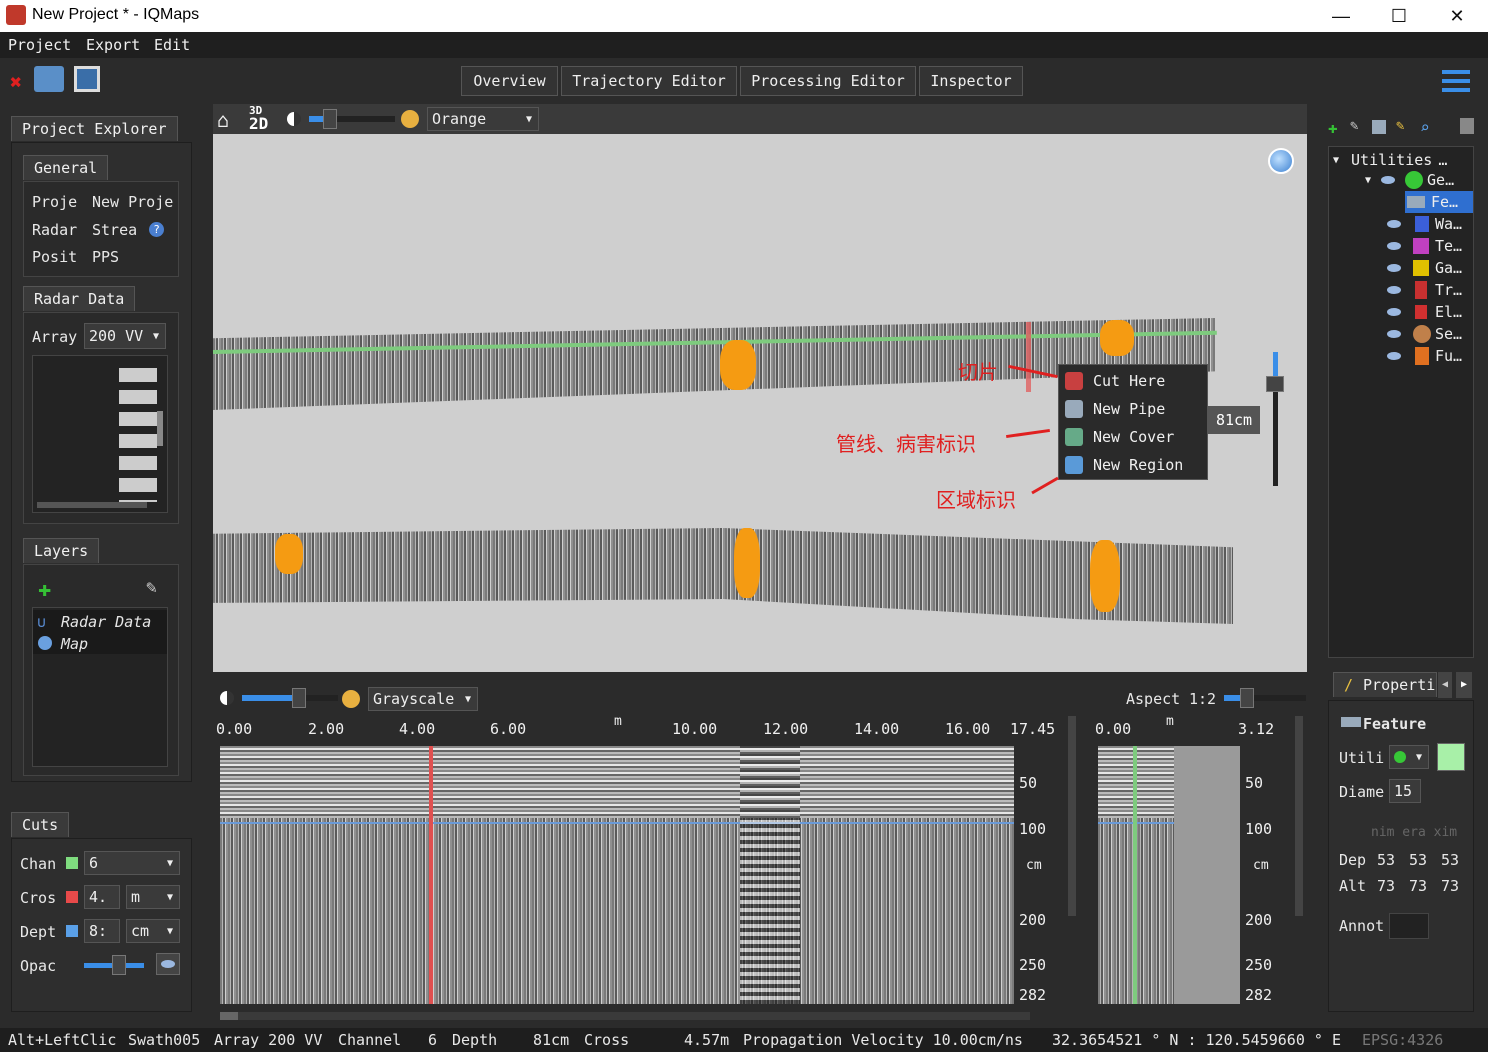 This screenshot has height=1052, width=1488. I want to click on project-explorer-tab: Project Explorer, so click(94, 128).